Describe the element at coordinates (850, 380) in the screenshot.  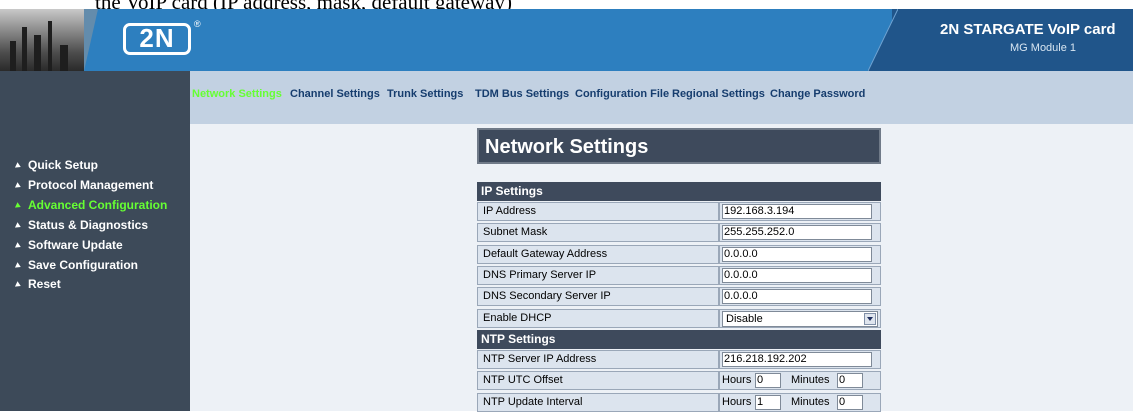
I see `utc-offset-minutes-input: 0` at that location.